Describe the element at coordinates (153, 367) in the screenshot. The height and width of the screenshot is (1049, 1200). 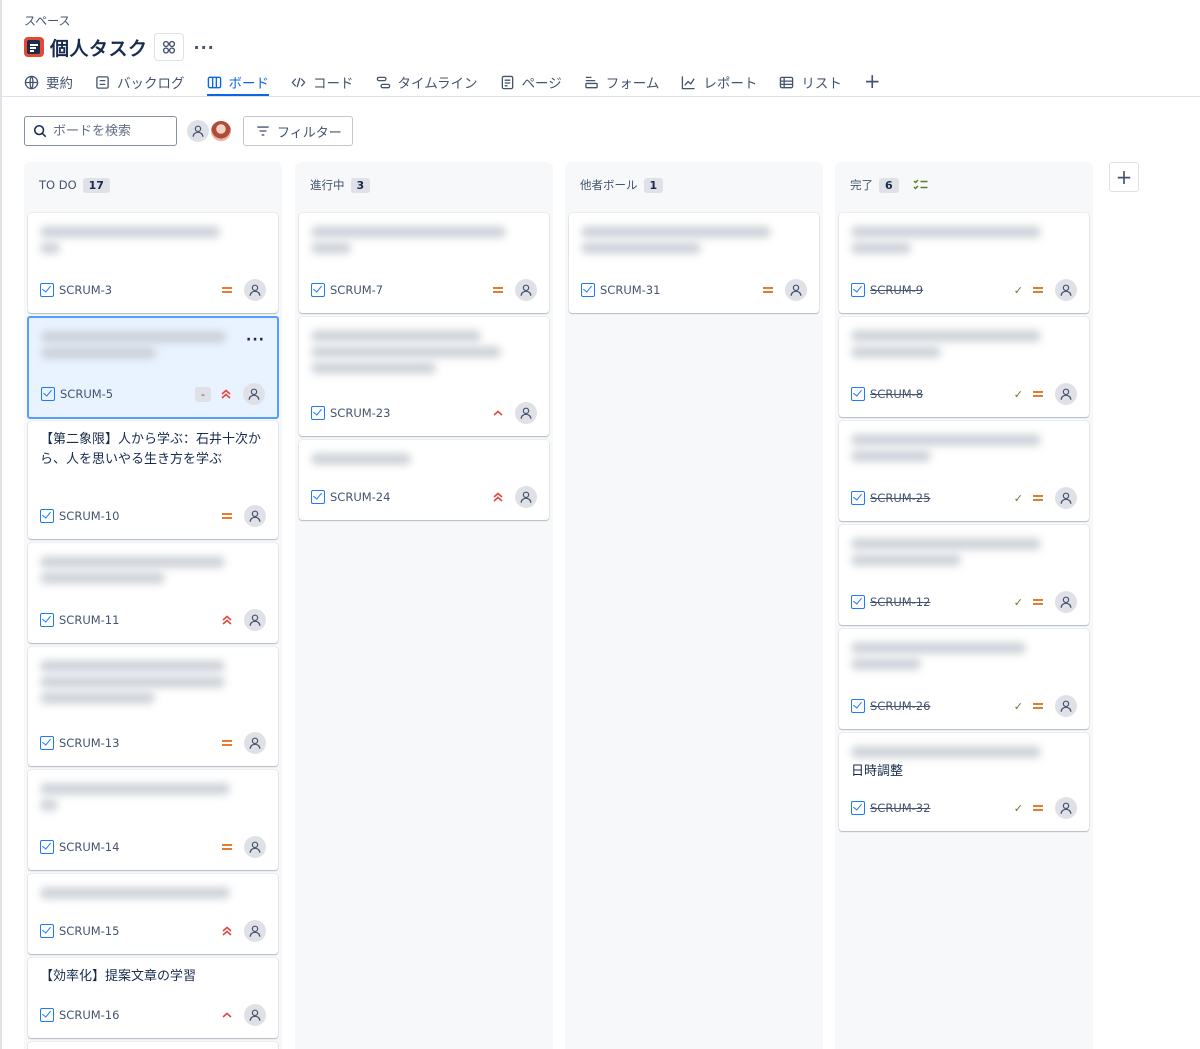
I see `card-scrum-5: ··· SCRUM-5 -` at that location.